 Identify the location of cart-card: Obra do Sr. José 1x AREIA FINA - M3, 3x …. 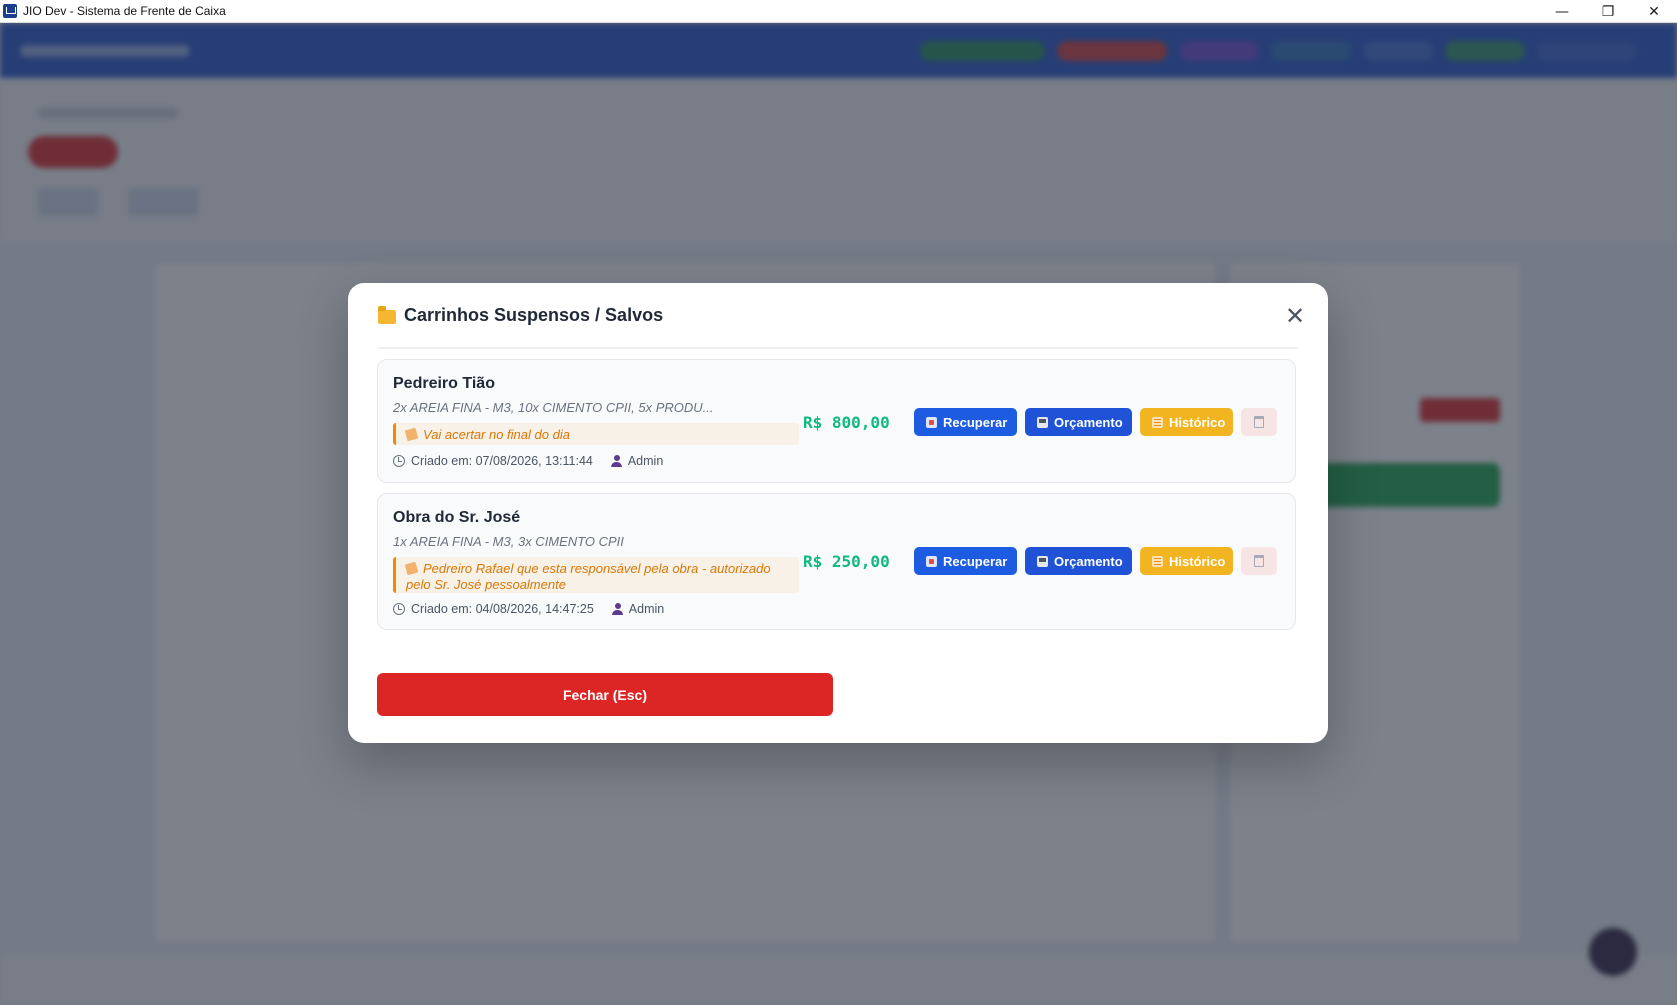
(836, 561).